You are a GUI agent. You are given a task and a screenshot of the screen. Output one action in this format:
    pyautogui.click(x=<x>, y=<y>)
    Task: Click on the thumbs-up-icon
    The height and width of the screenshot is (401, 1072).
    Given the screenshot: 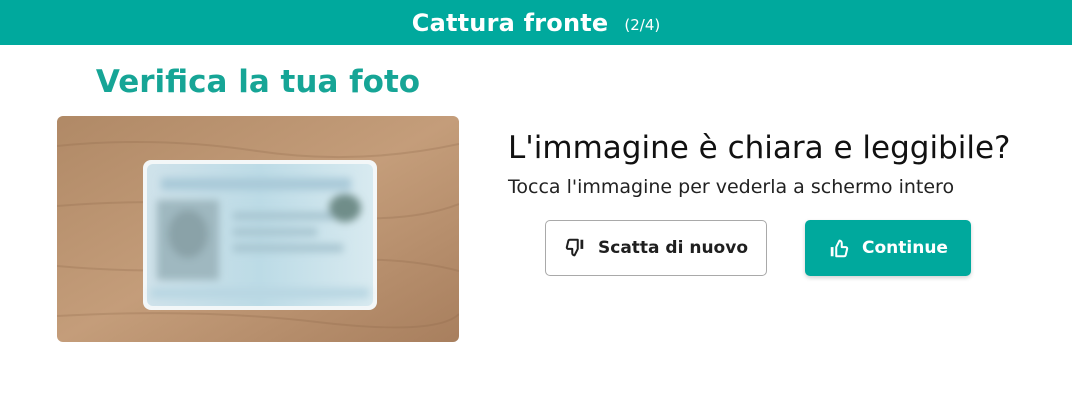 What is the action you would take?
    pyautogui.click(x=839, y=248)
    